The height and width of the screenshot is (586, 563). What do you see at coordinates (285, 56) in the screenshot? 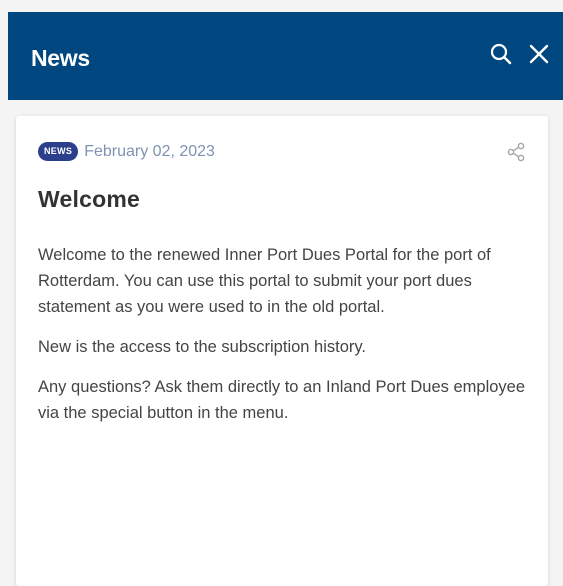
I see `news-header: News` at bounding box center [285, 56].